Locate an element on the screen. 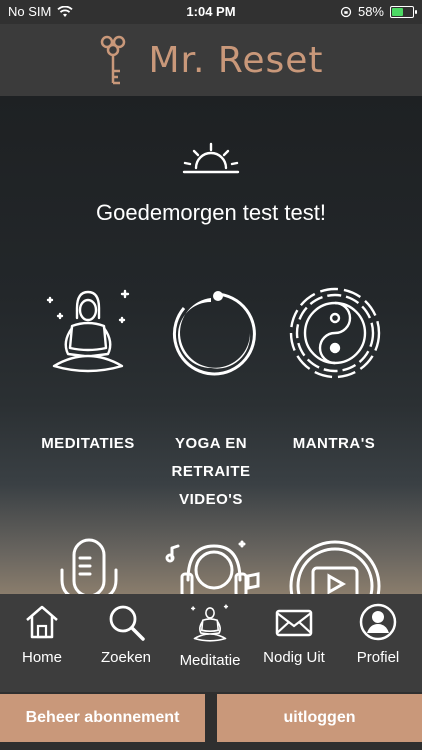 This screenshot has height=750, width=422. tab-profile-label: Profiel is located at coordinates (378, 657).